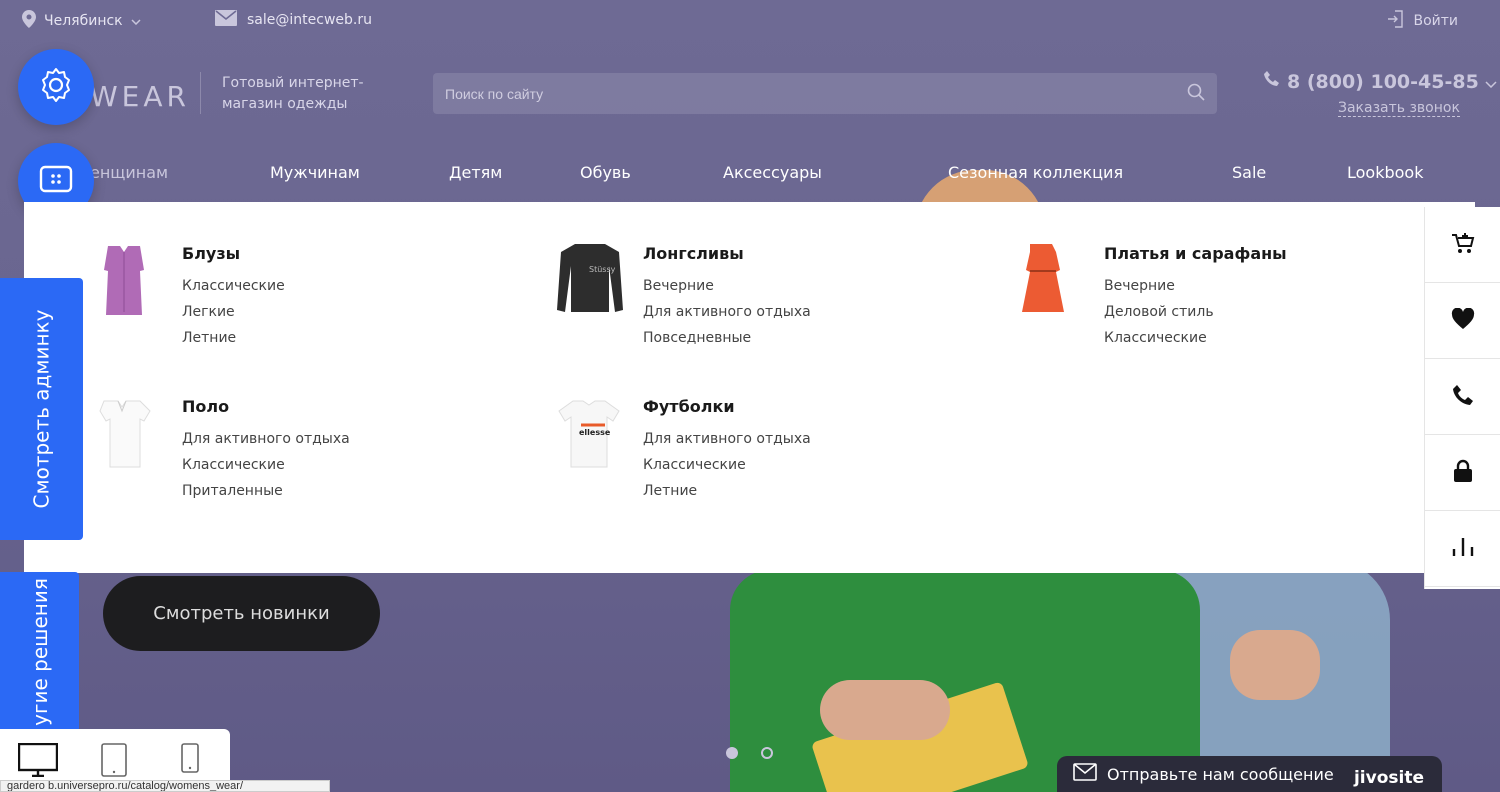  I want to click on jivosite-logo: jivosite, so click(1388, 778).